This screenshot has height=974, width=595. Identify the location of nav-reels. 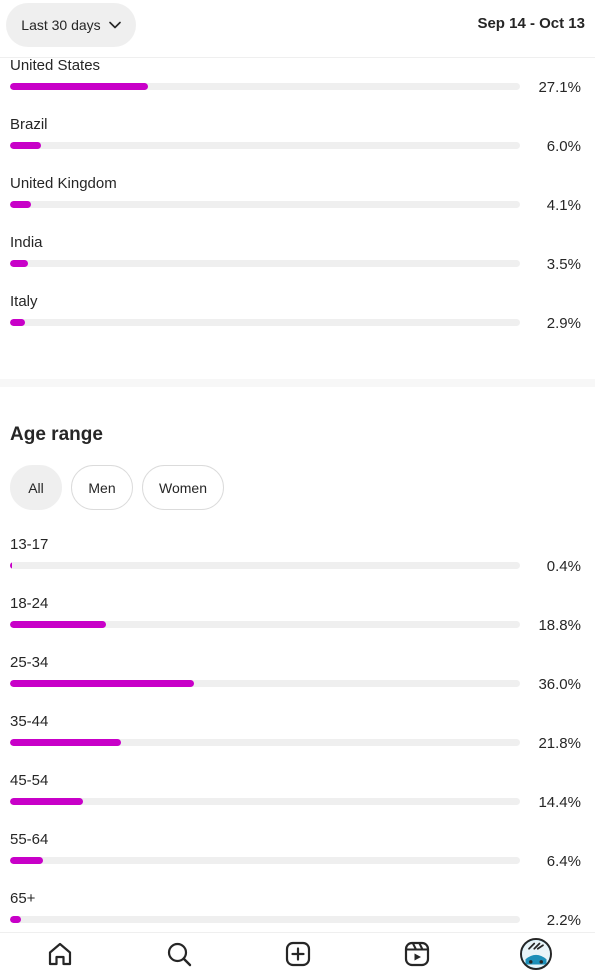
(417, 954).